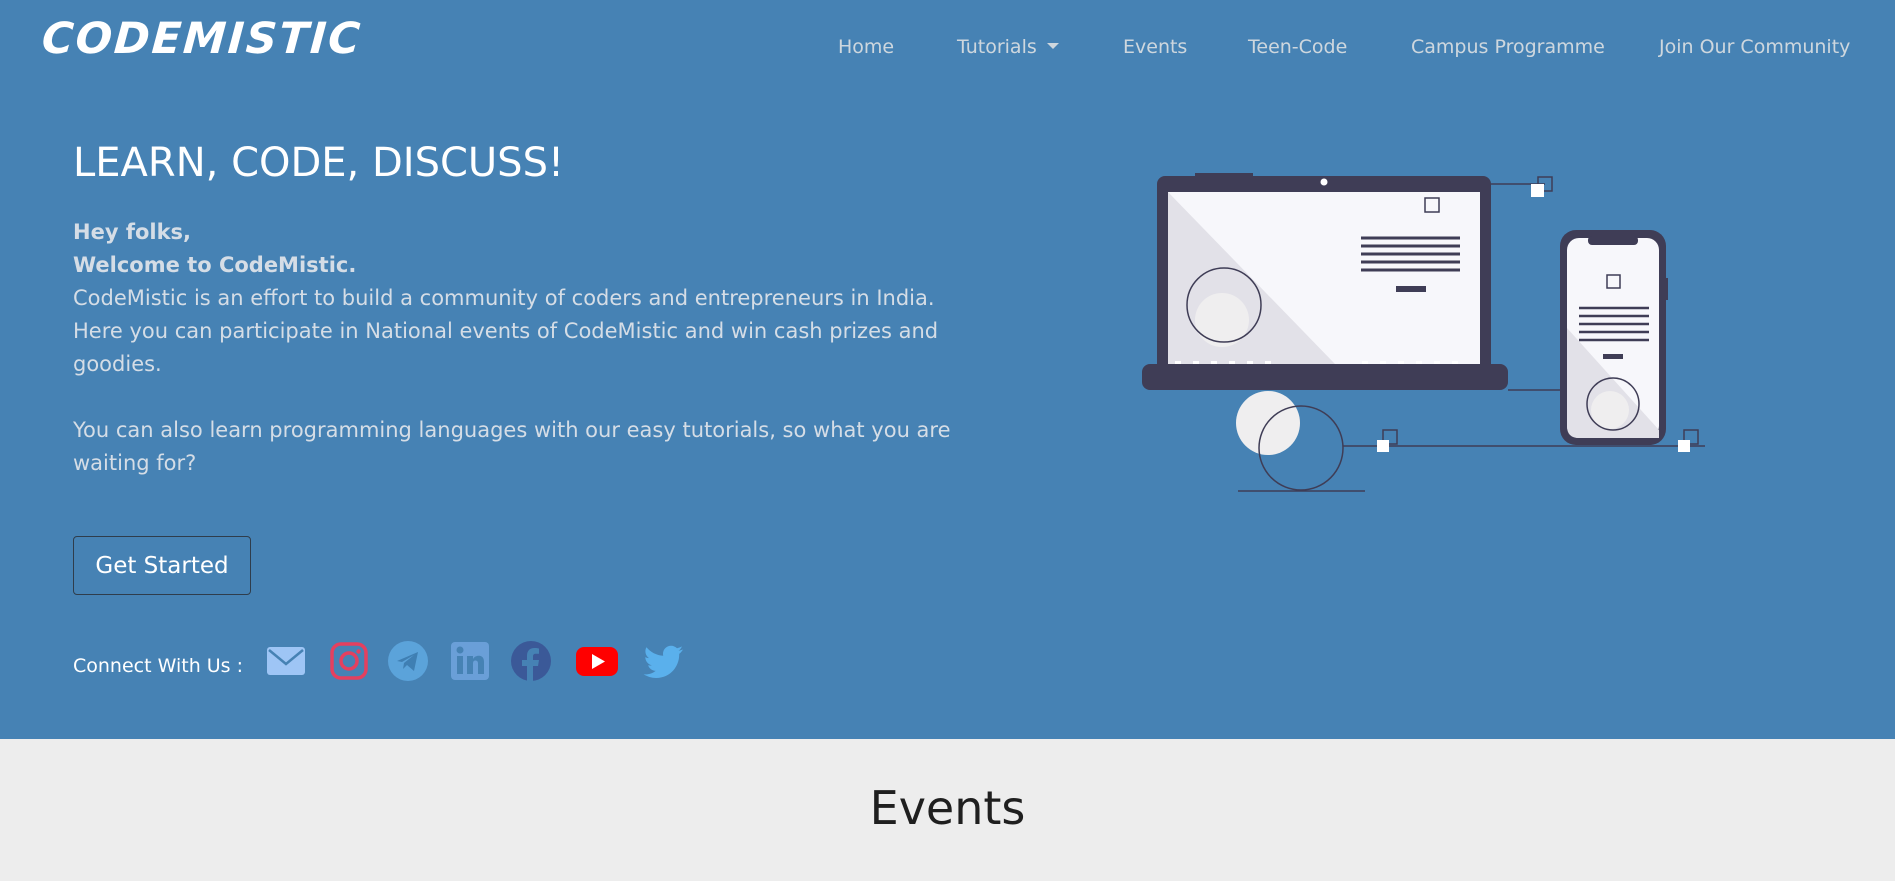  I want to click on events-title: Events, so click(947, 808).